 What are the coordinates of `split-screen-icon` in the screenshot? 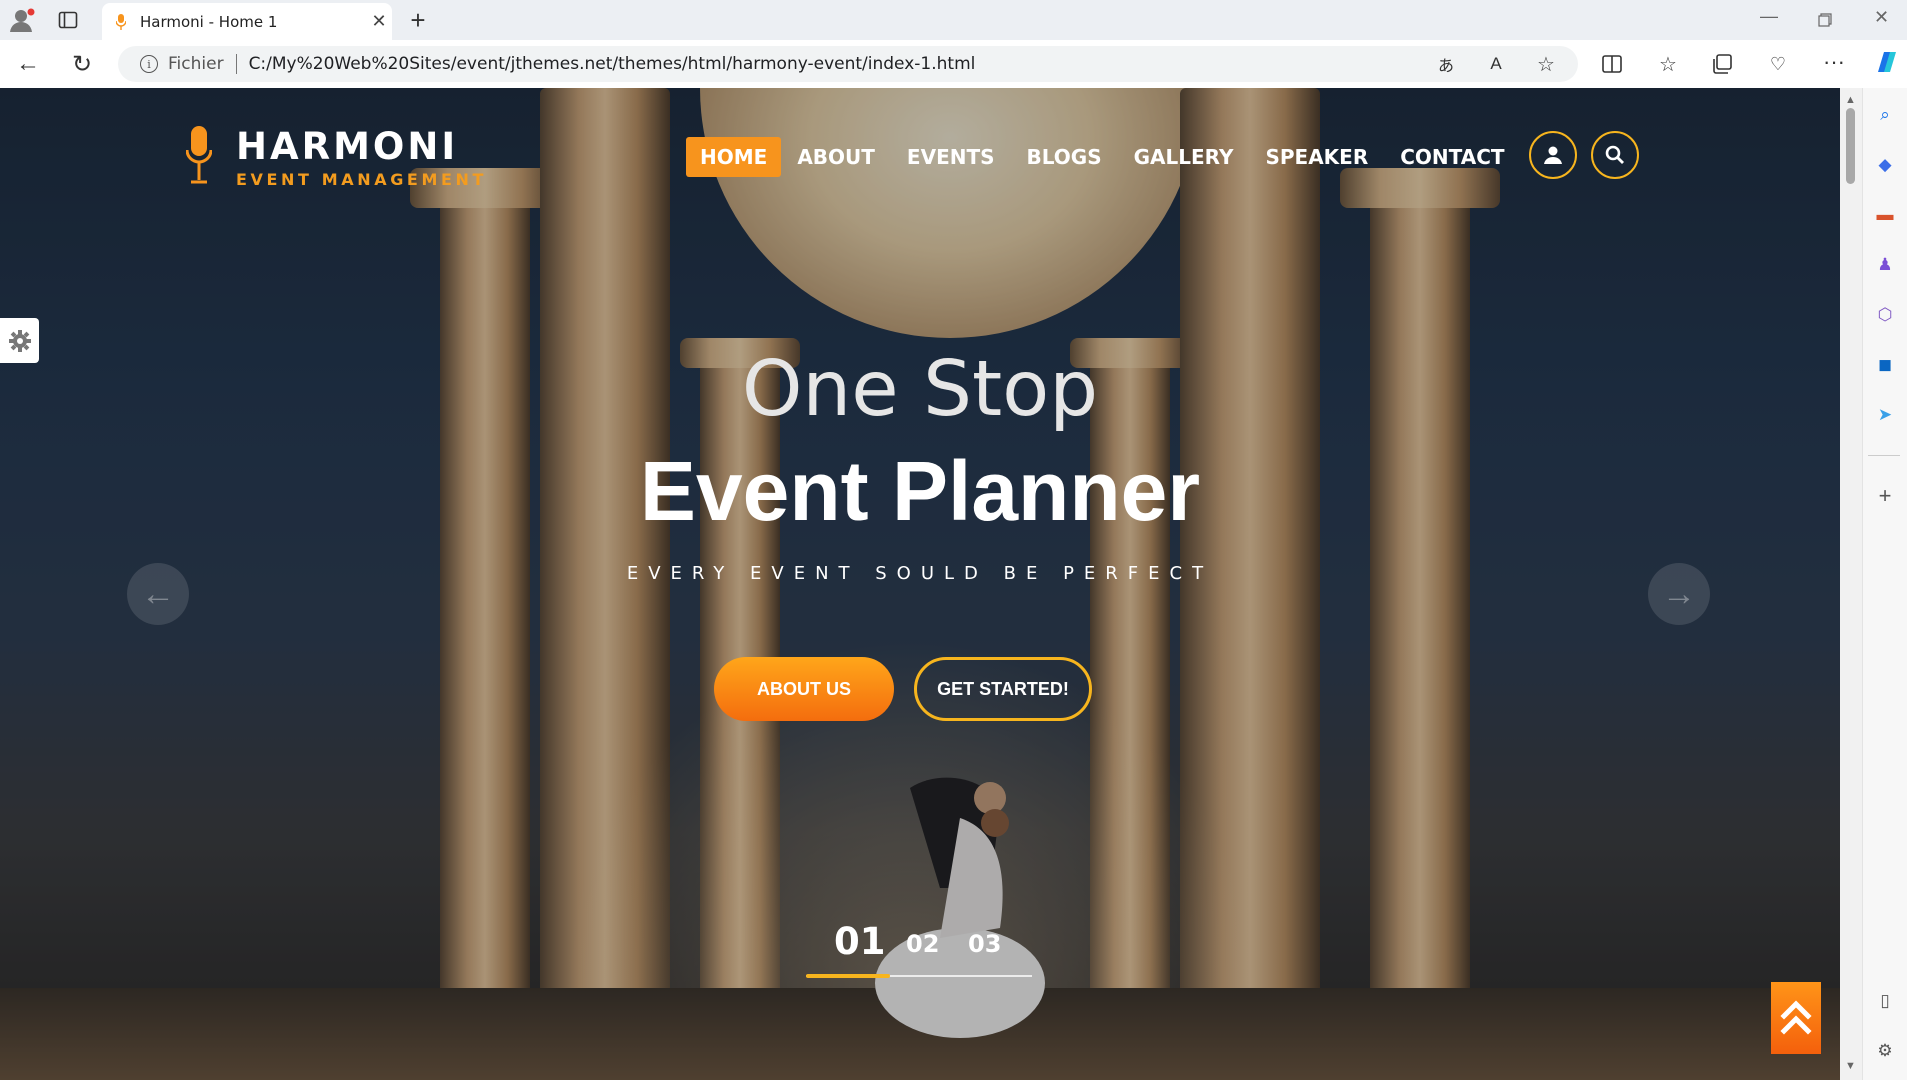 It's located at (1612, 64).